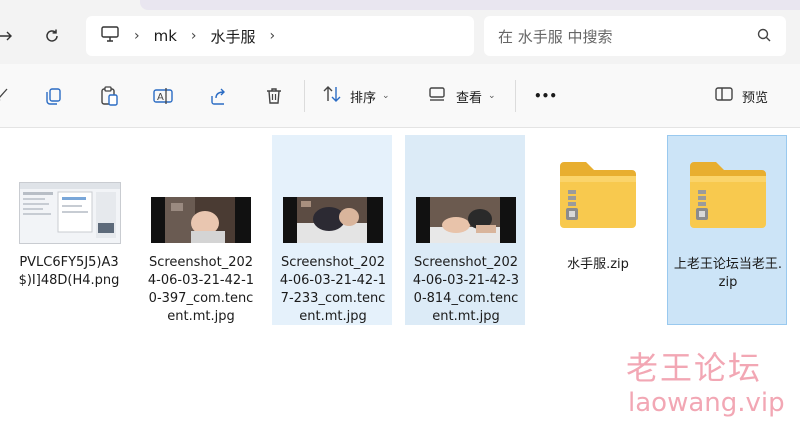 Image resolution: width=800 pixels, height=427 pixels. Describe the element at coordinates (635, 36) in the screenshot. I see `search-input: 在 水手服 中搜索` at that location.